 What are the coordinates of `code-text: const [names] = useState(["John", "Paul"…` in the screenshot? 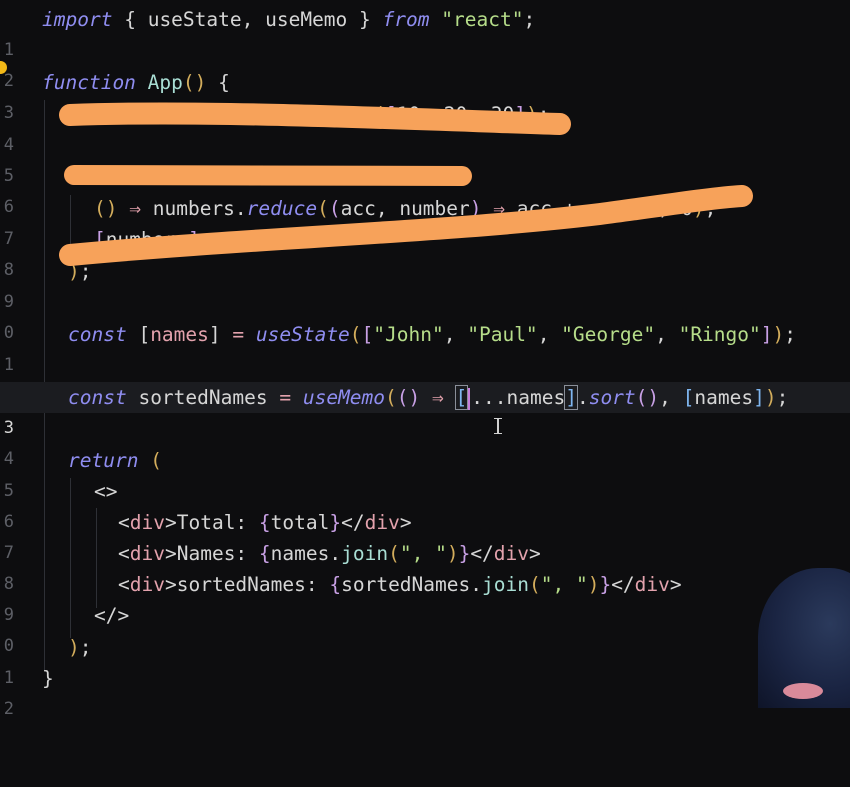 It's located at (432, 334).